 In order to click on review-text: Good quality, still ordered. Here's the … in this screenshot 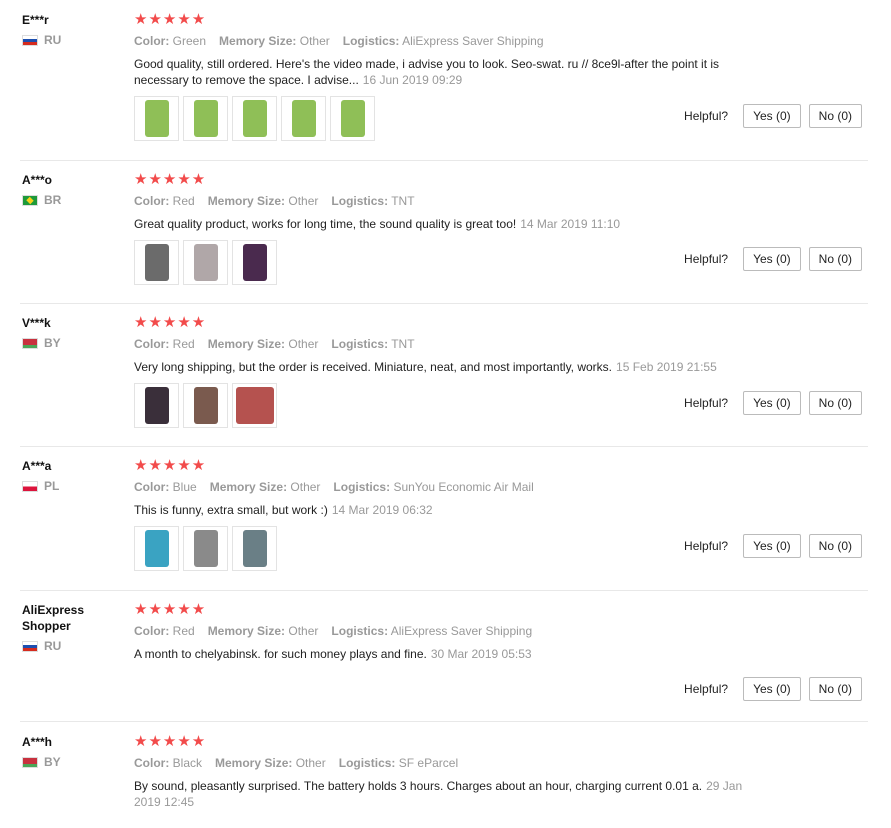, I will do `click(427, 72)`.